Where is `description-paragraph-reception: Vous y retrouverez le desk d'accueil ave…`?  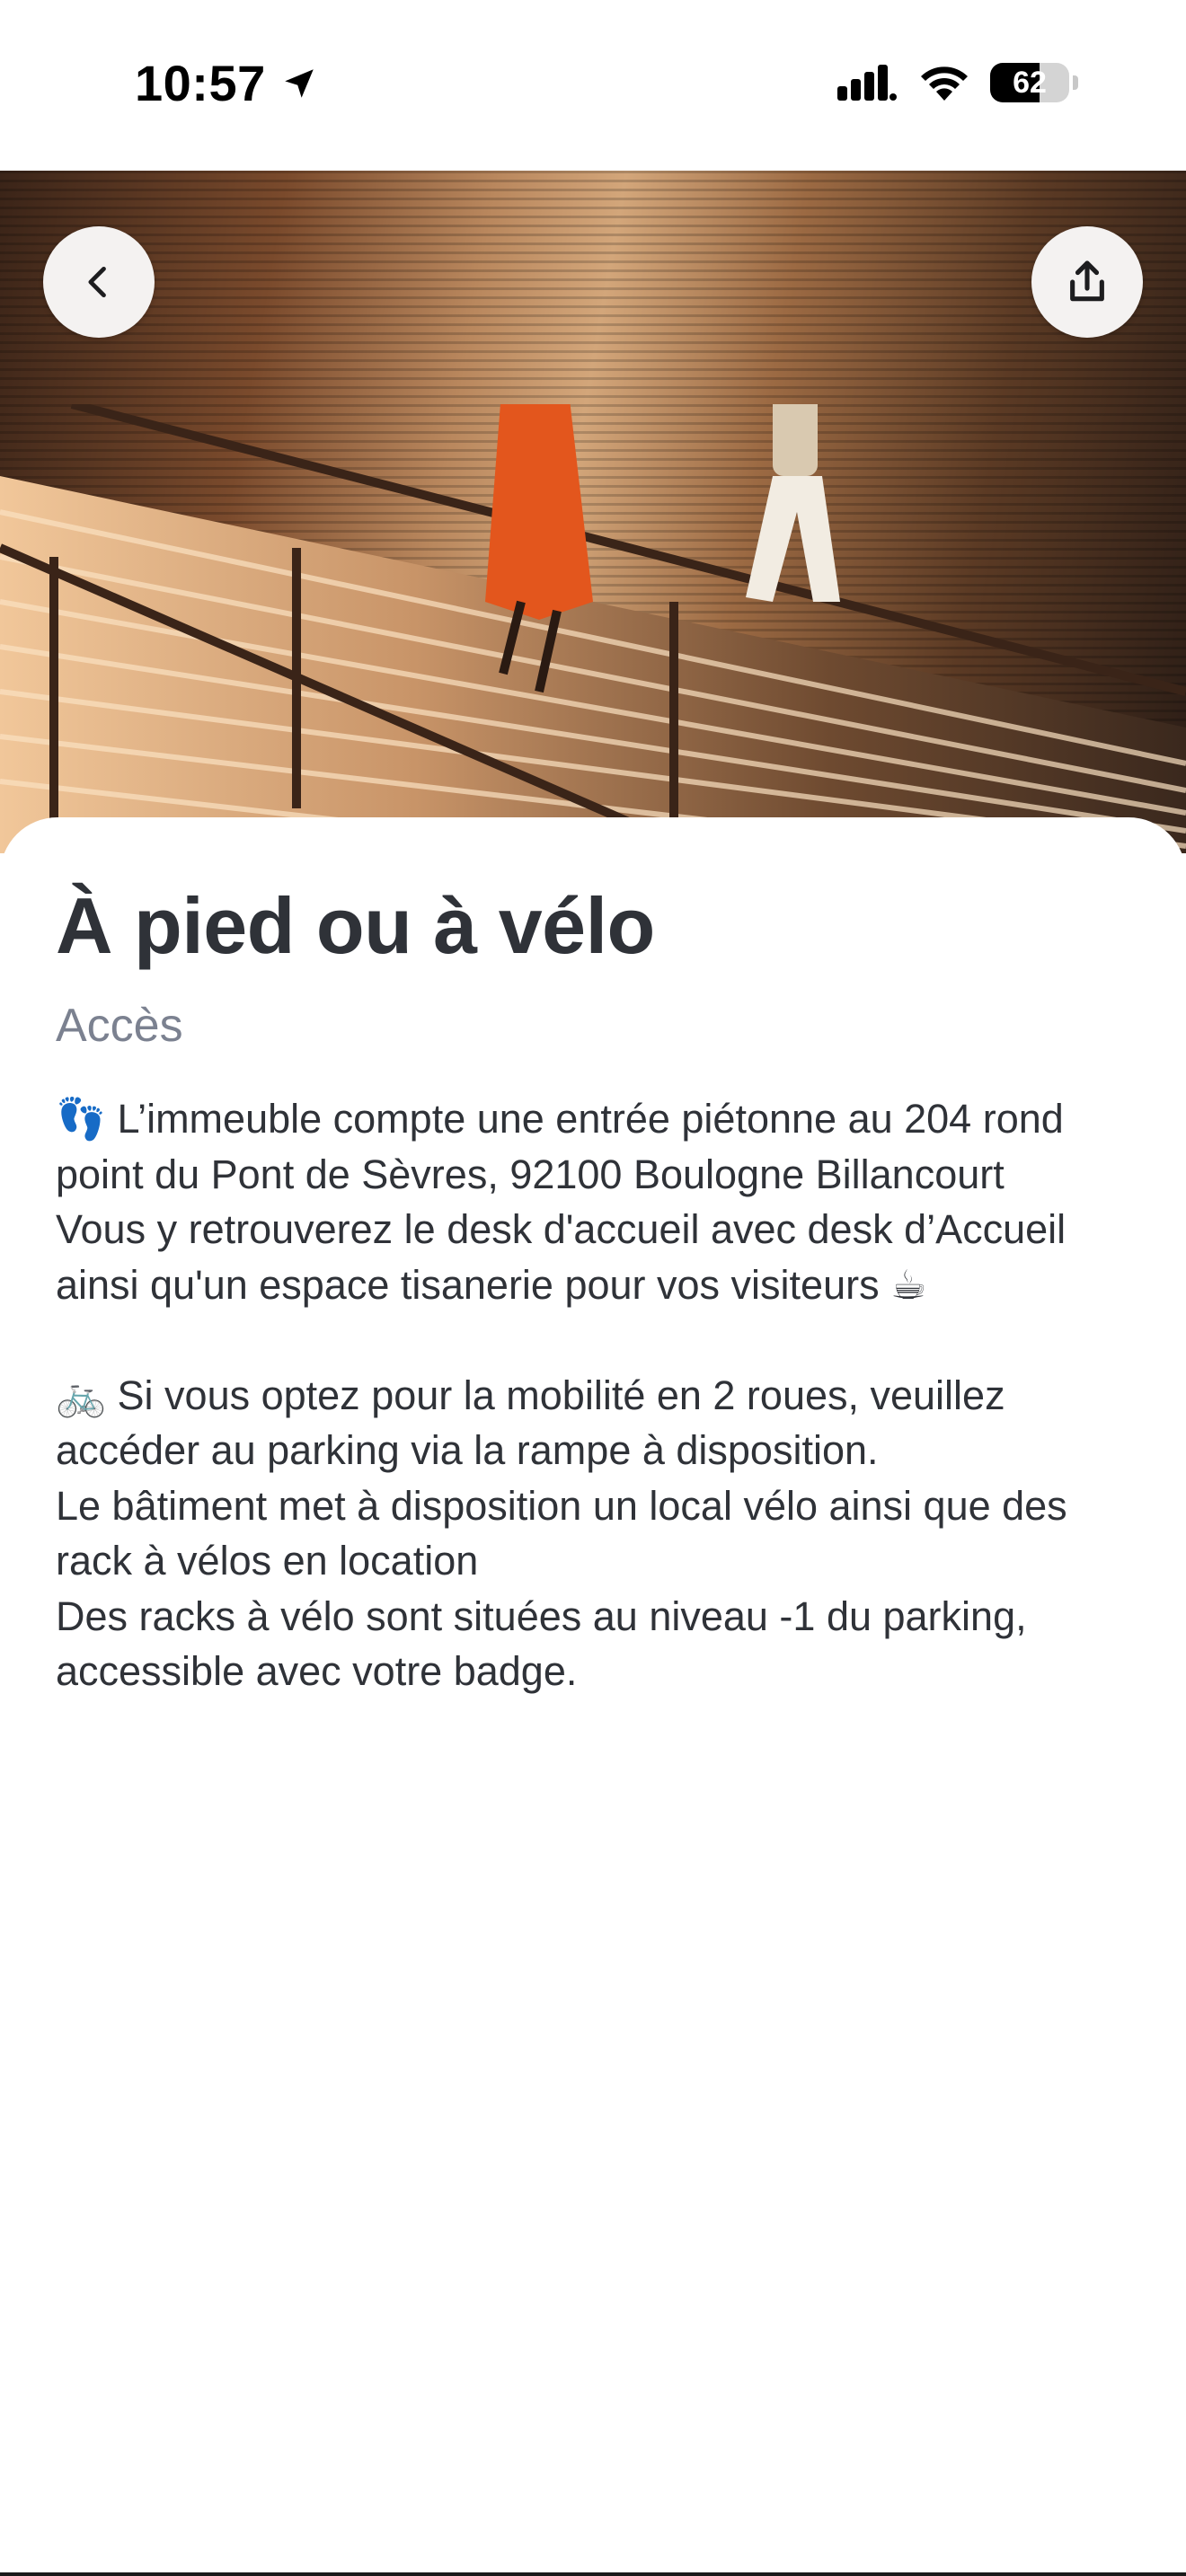 description-paragraph-reception: Vous y retrouverez le desk d'accueil ave… is located at coordinates (561, 1257).